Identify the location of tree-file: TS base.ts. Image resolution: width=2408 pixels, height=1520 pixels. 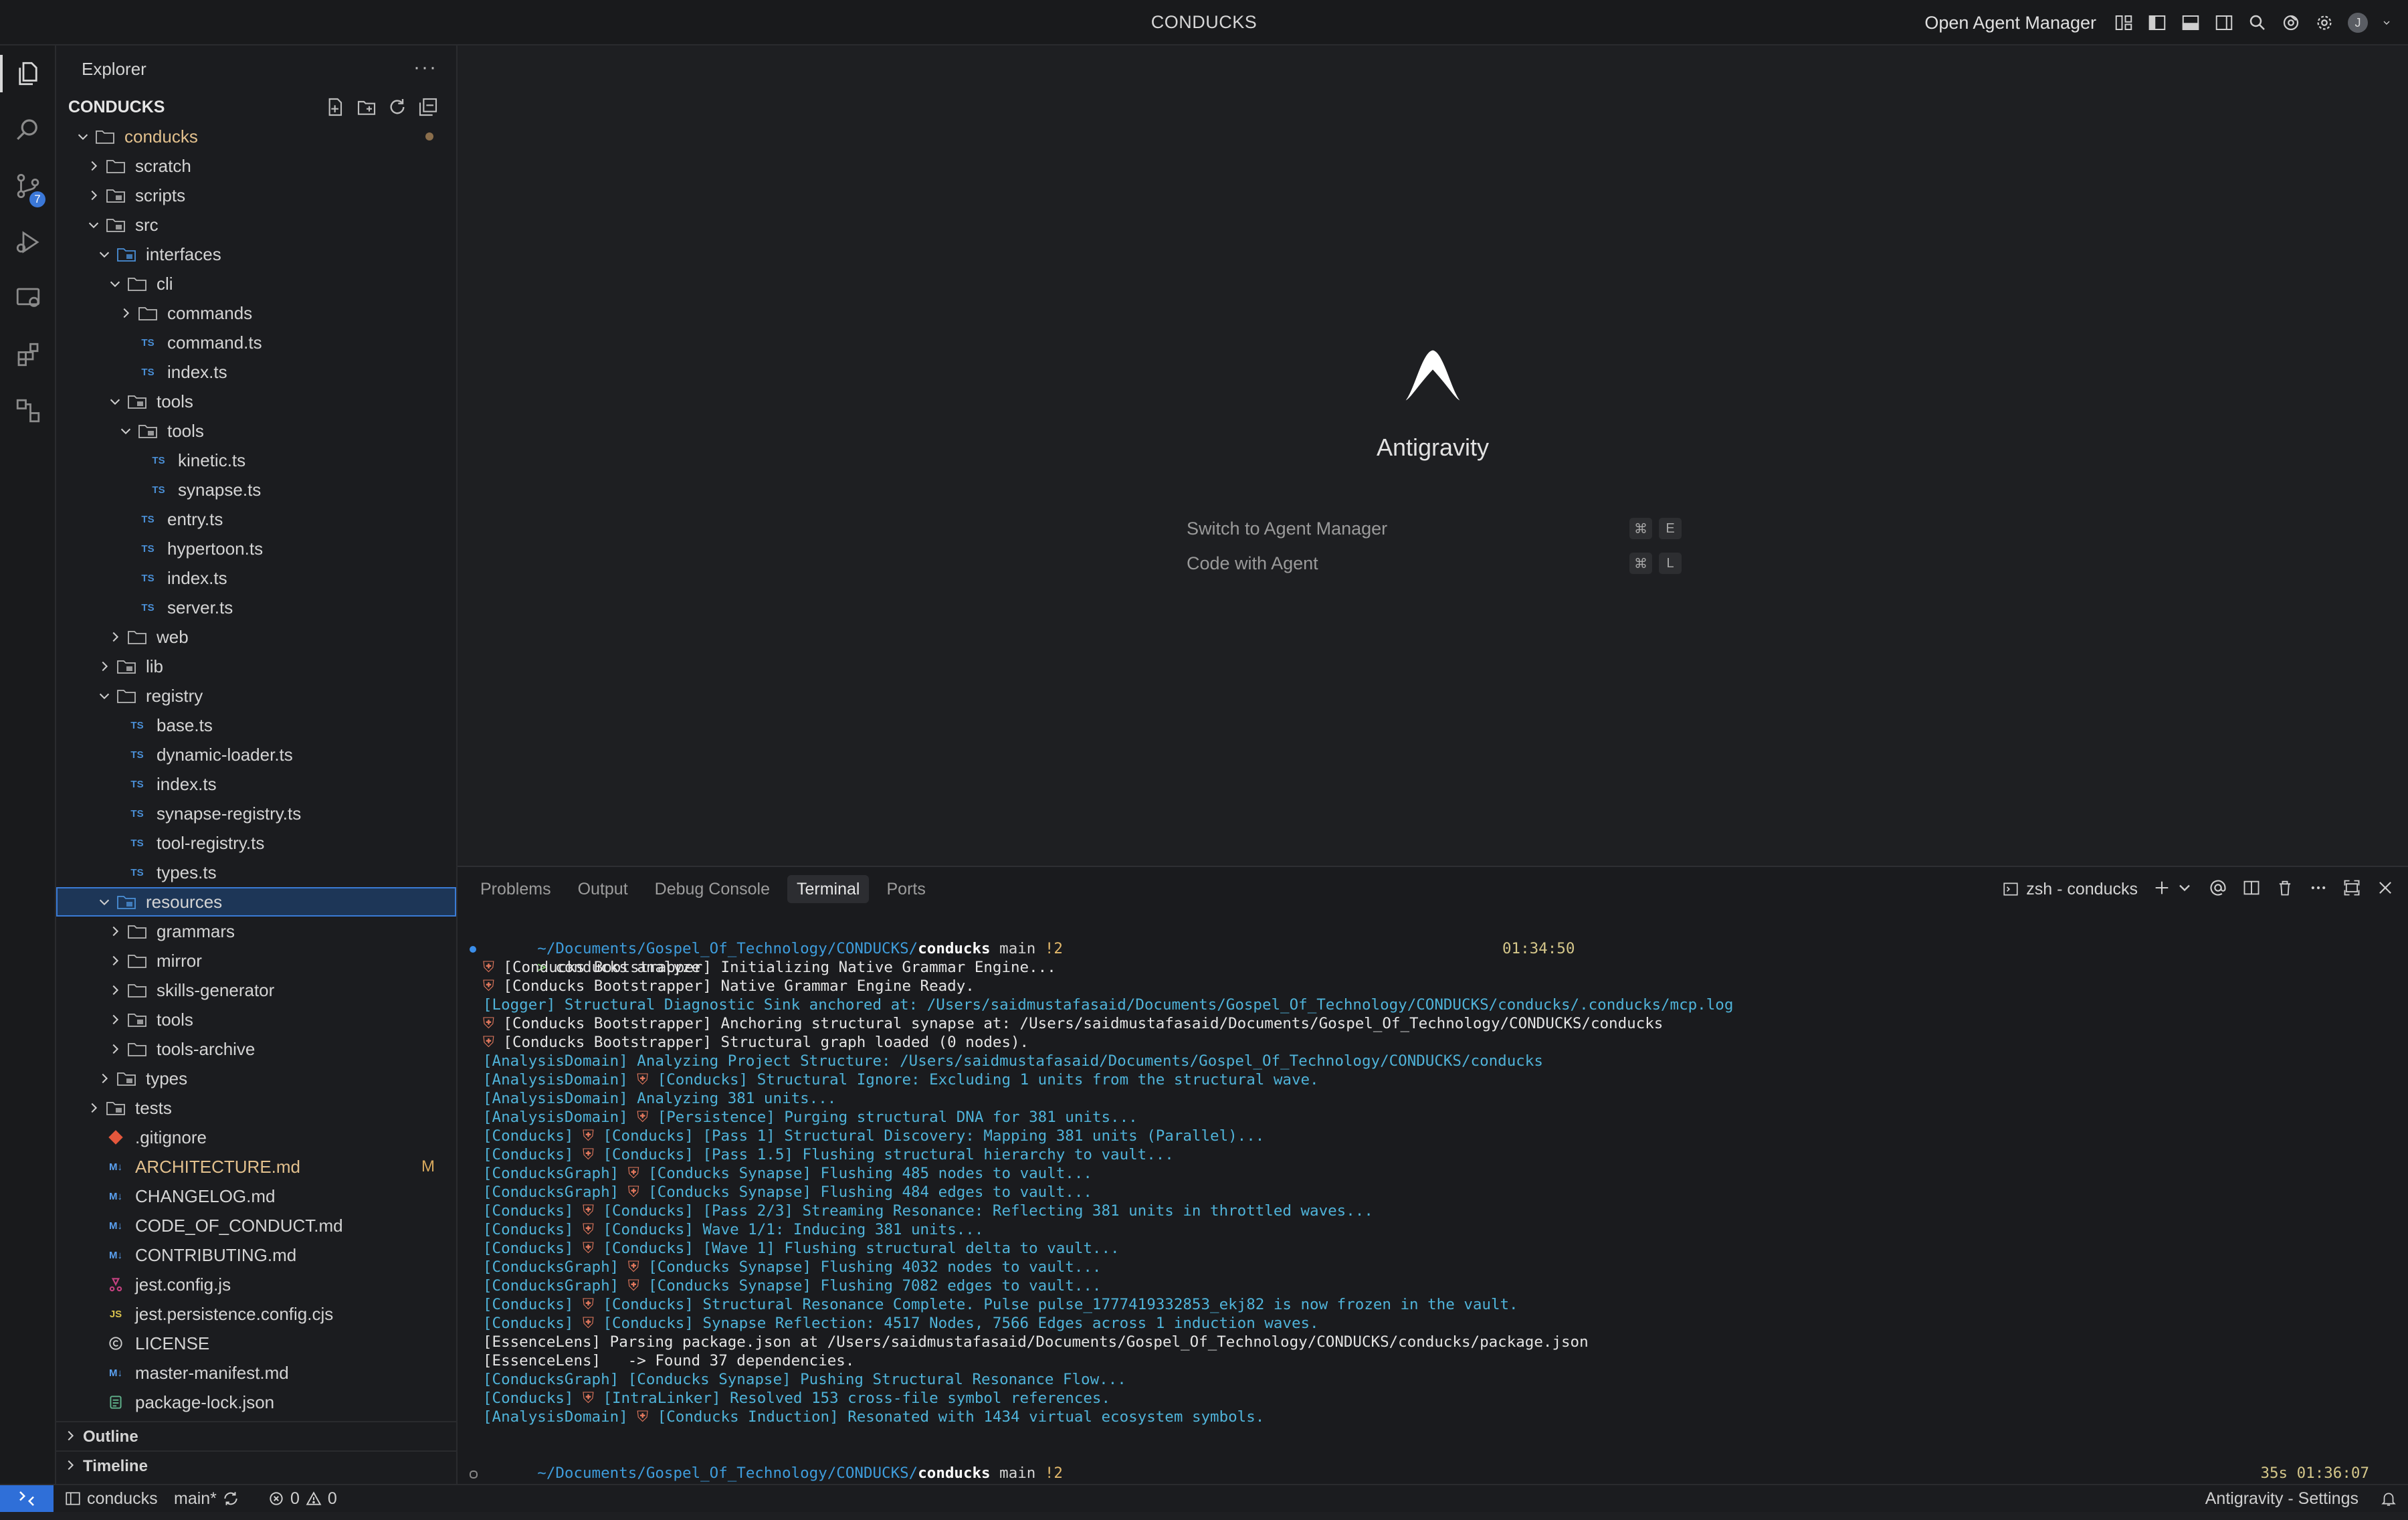
(256, 725).